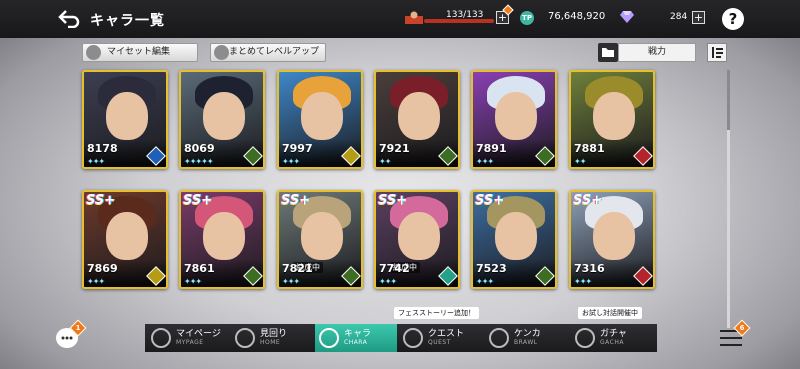  I want to click on nav-gacha: ガチャ GACHA, so click(612, 338).